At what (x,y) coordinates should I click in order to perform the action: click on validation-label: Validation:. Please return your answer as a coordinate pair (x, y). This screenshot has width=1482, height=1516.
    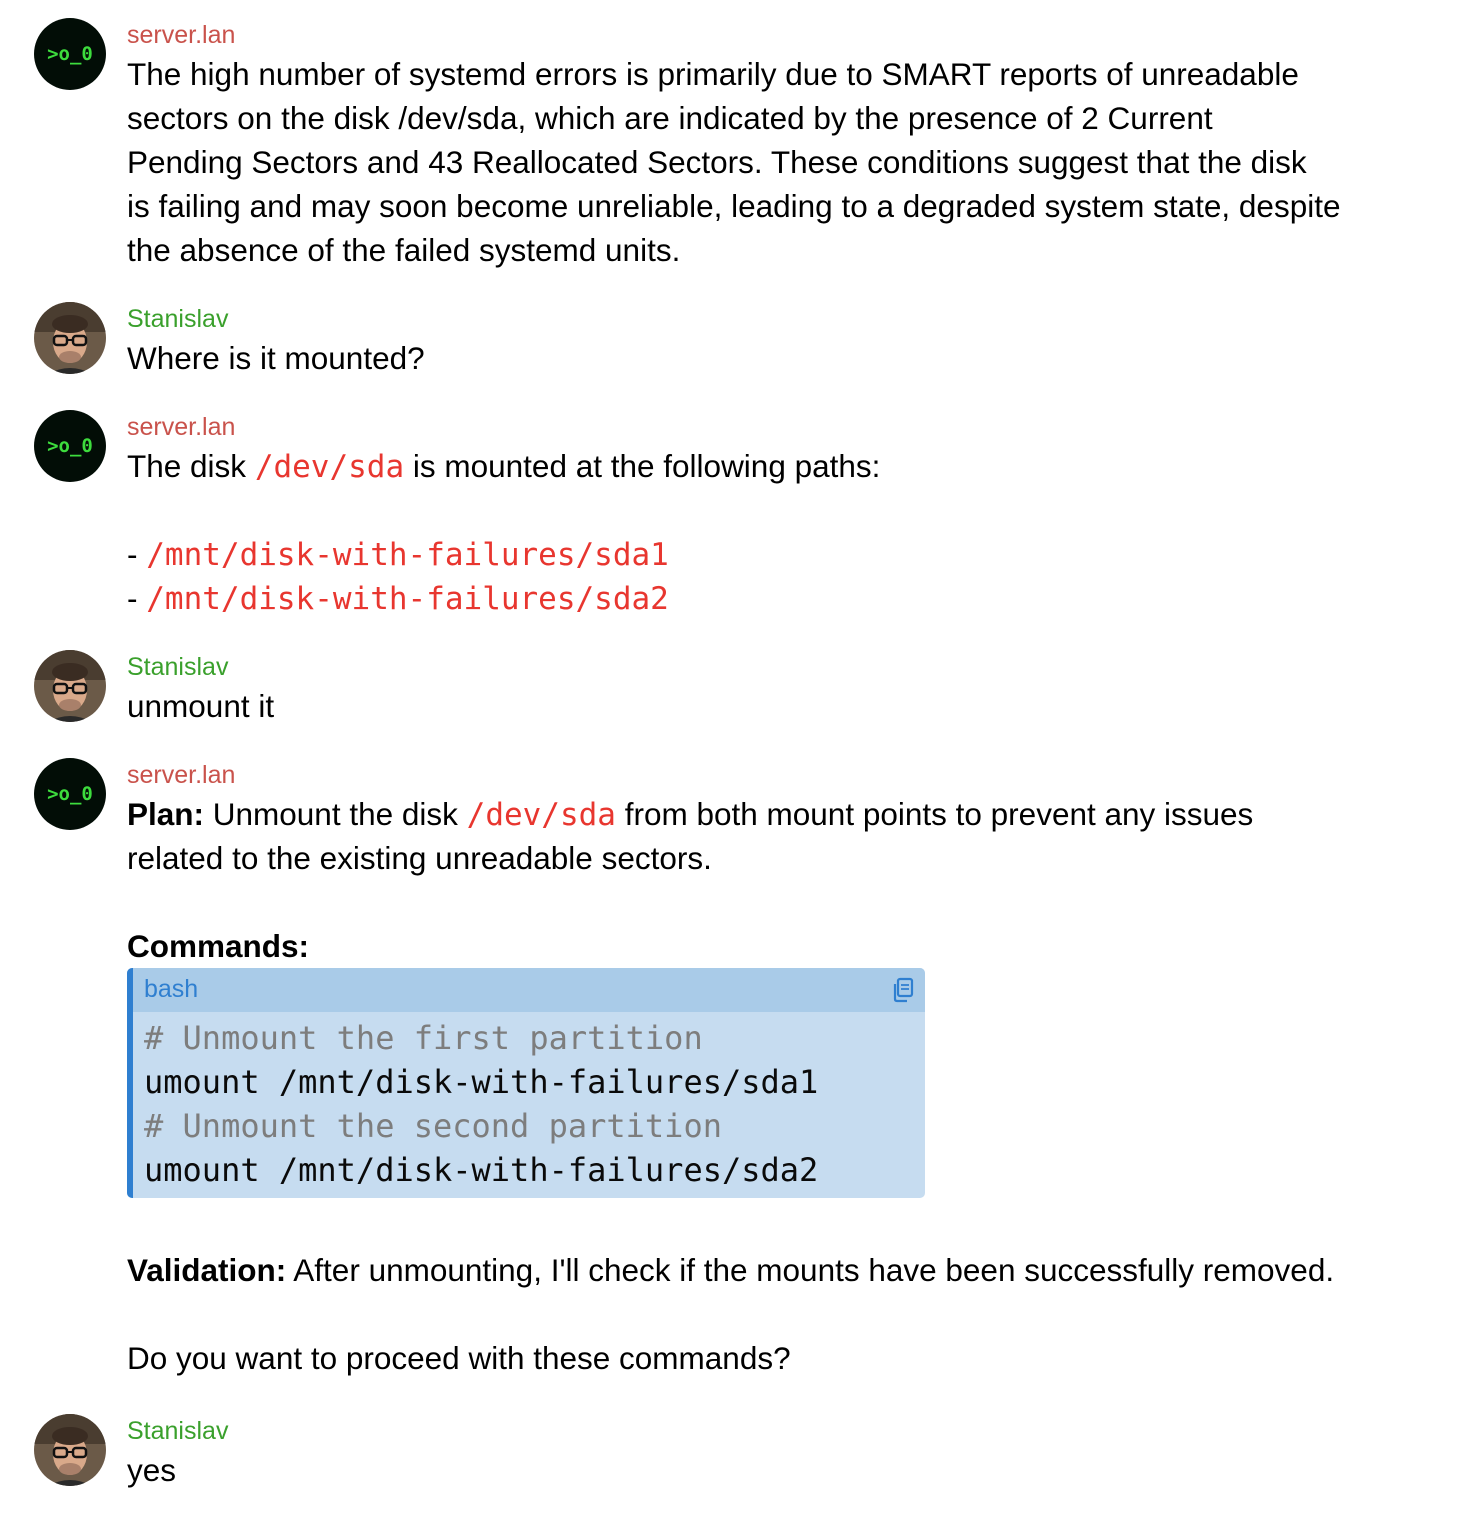
    Looking at the image, I should click on (207, 1270).